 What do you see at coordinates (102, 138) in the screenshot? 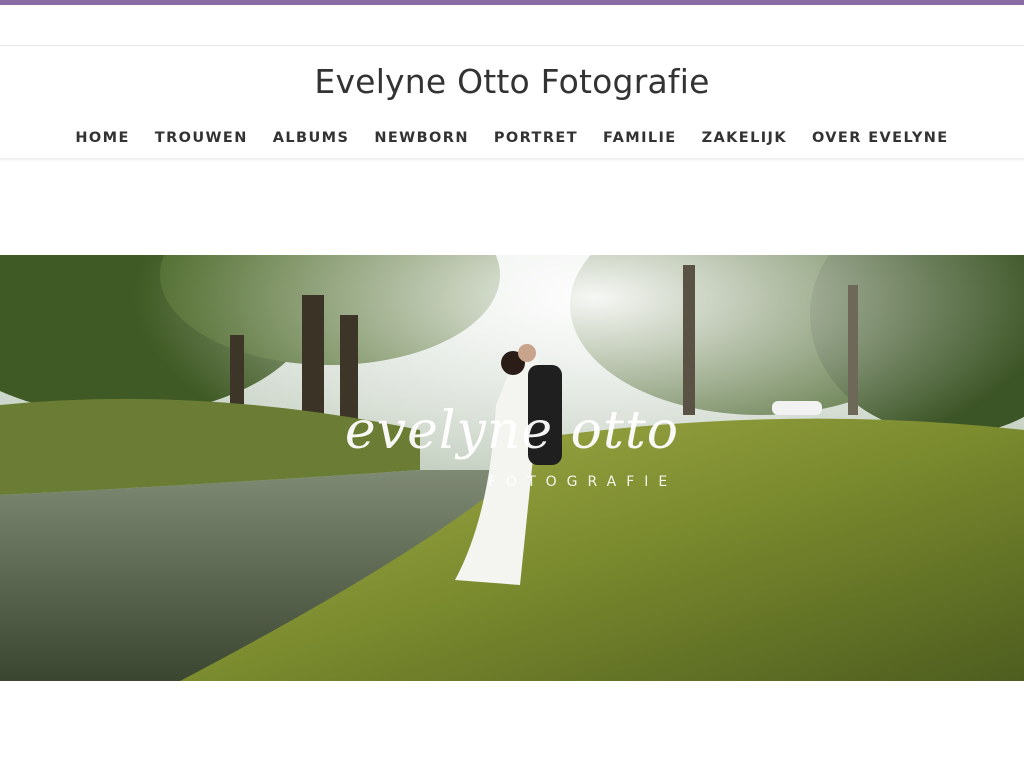
I see `nav-item-home: HOME` at bounding box center [102, 138].